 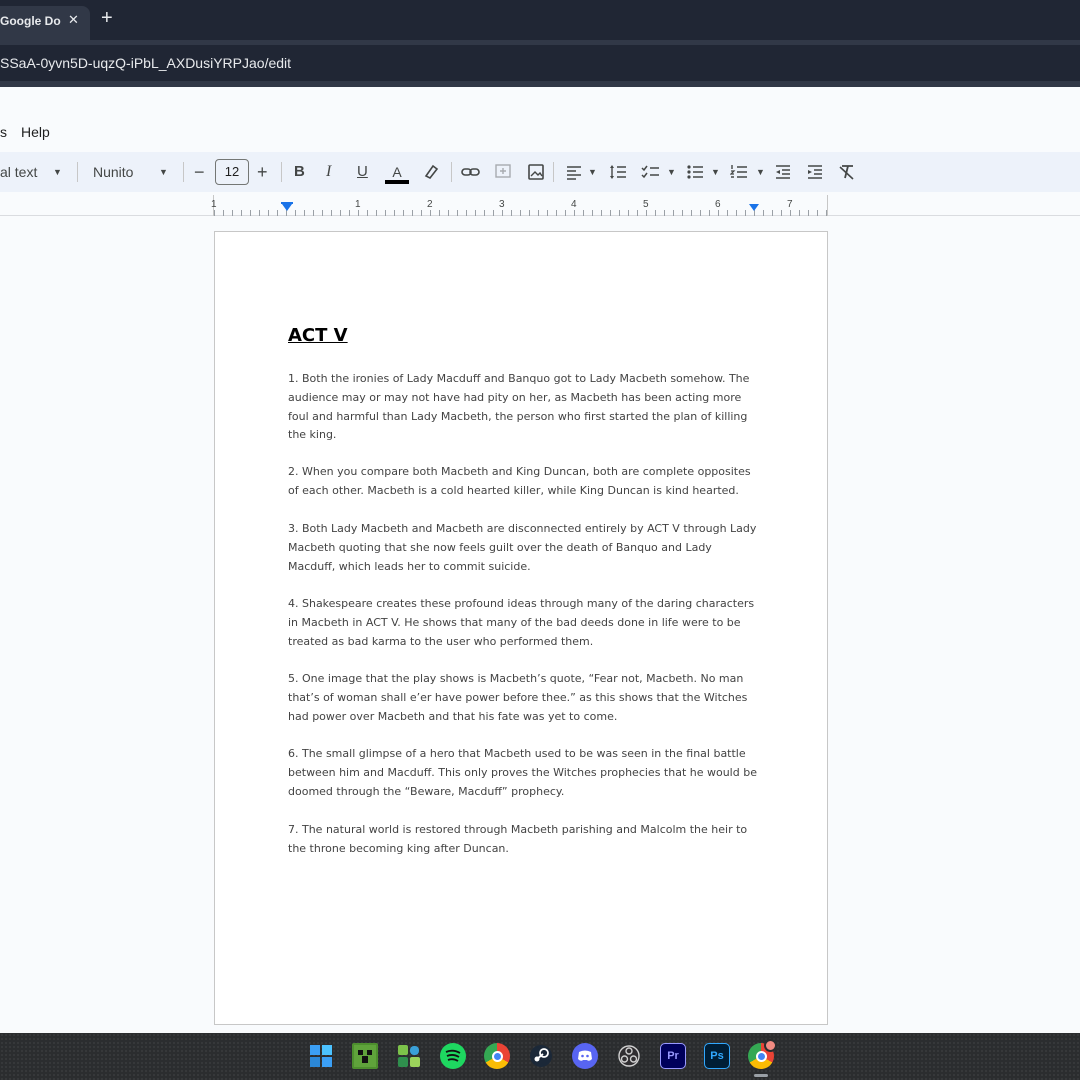 What do you see at coordinates (738, 172) in the screenshot?
I see `numbered-list-icon` at bounding box center [738, 172].